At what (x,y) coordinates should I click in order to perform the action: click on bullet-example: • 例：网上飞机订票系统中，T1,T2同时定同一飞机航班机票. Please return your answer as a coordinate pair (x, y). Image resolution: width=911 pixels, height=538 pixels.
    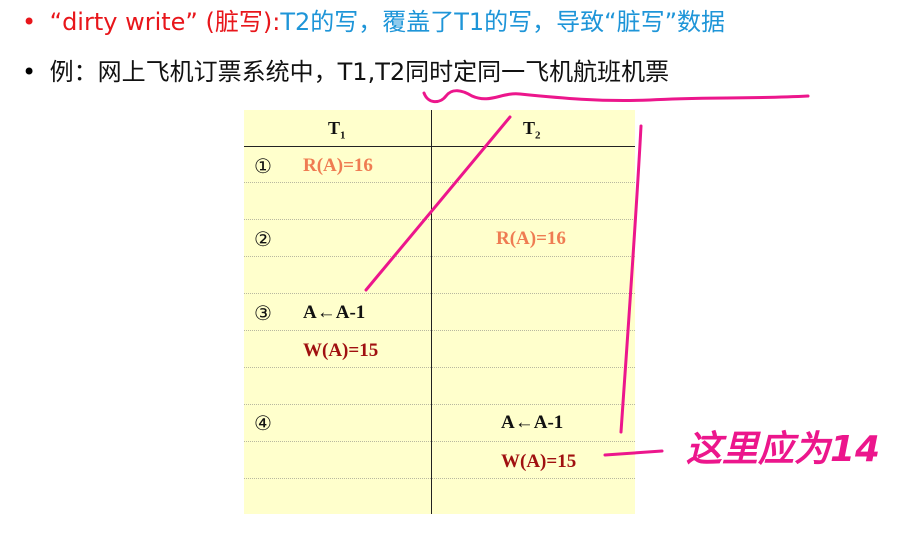
    Looking at the image, I should click on (345, 72).